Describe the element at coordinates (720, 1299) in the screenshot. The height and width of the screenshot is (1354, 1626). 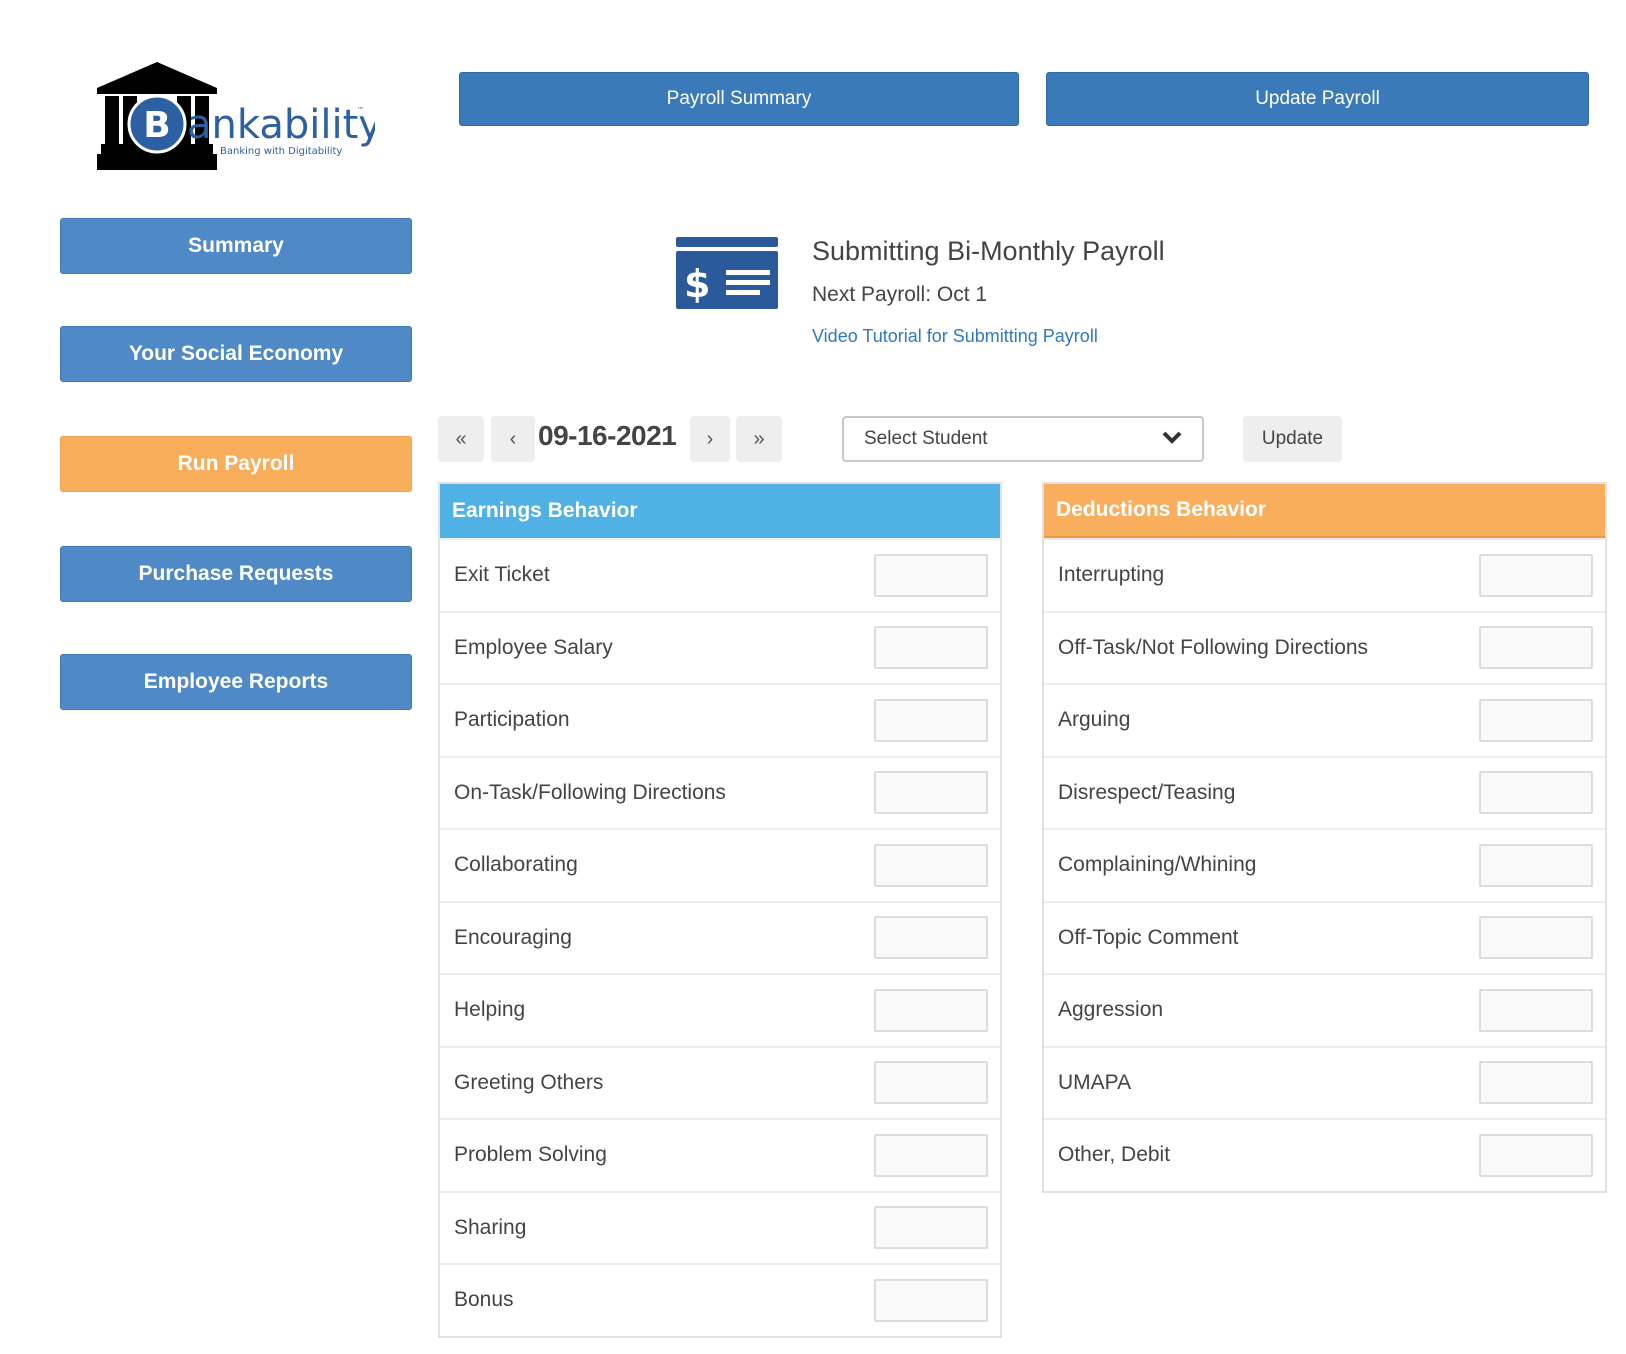
I see `earnings-row: Bonus` at that location.